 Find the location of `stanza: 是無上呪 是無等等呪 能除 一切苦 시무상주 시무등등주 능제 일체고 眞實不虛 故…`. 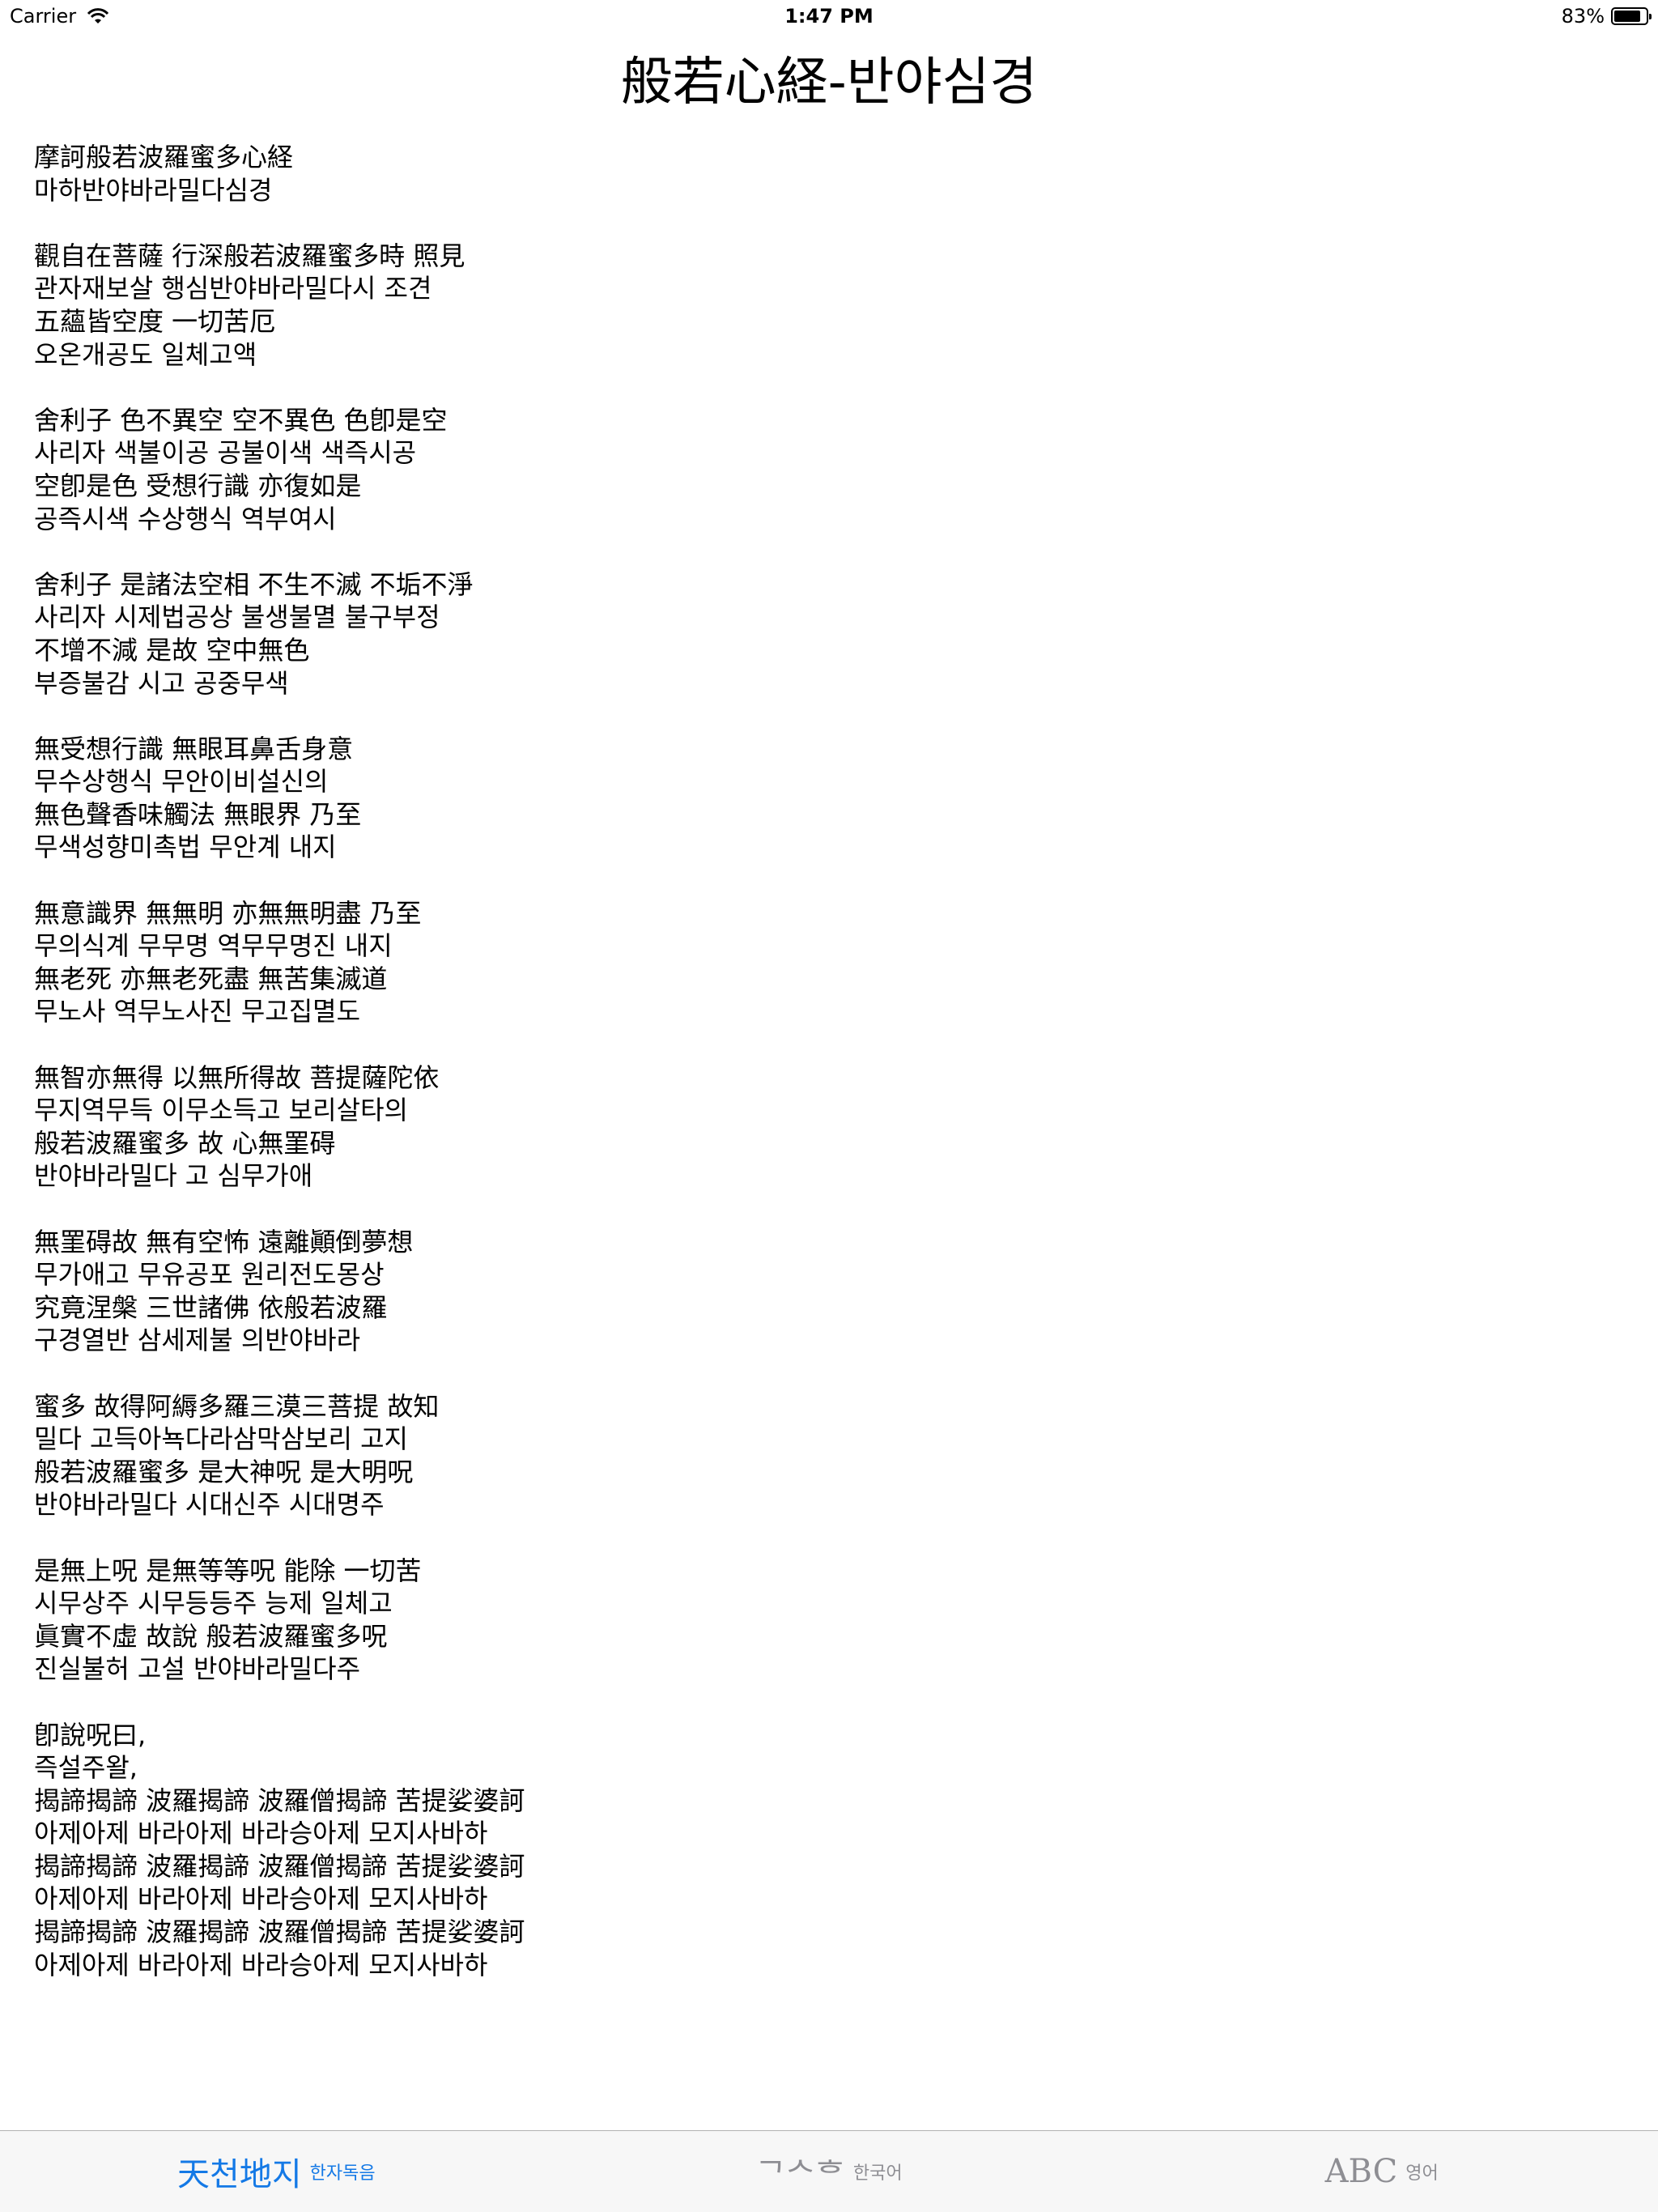

stanza: 是無上呪 是無等等呪 能除 一切苦 시무상주 시무등등주 능제 일체고 眞實不虛 故… is located at coordinates (803, 1621).